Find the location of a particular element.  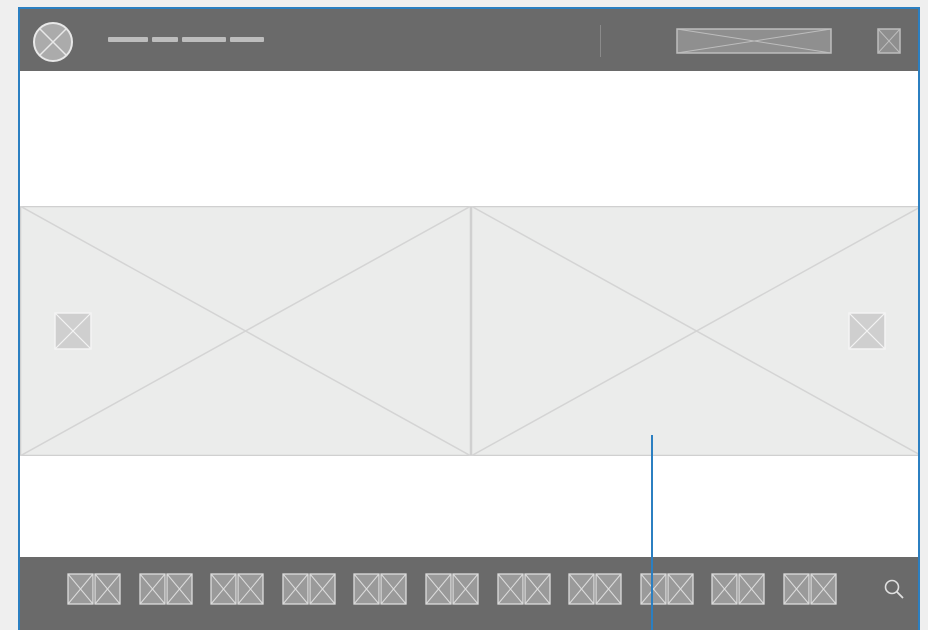

next-slide-icon is located at coordinates (867, 331).